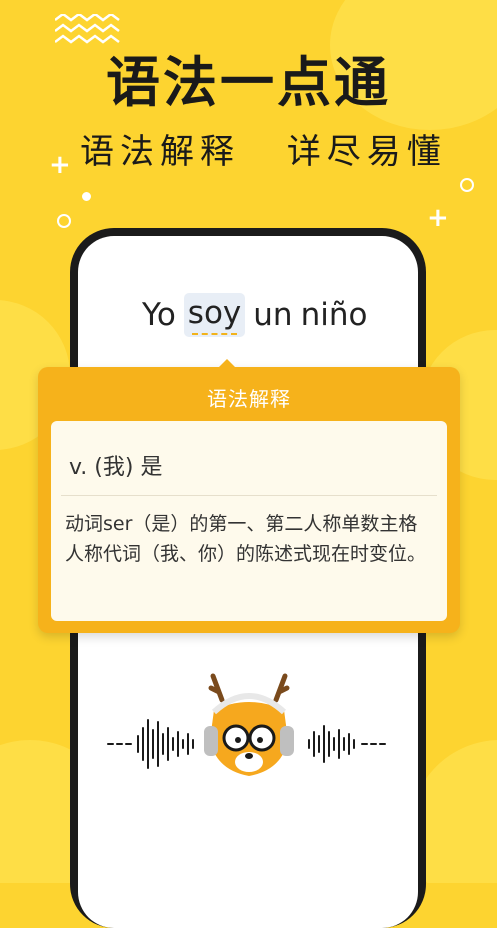 Image resolution: width=497 pixels, height=928 pixels. Describe the element at coordinates (248, 82) in the screenshot. I see `promo-headline: 语法一点通` at that location.